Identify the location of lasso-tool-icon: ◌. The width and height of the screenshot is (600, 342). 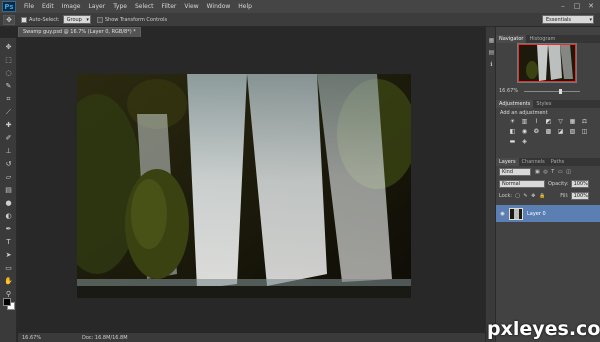
(8, 73).